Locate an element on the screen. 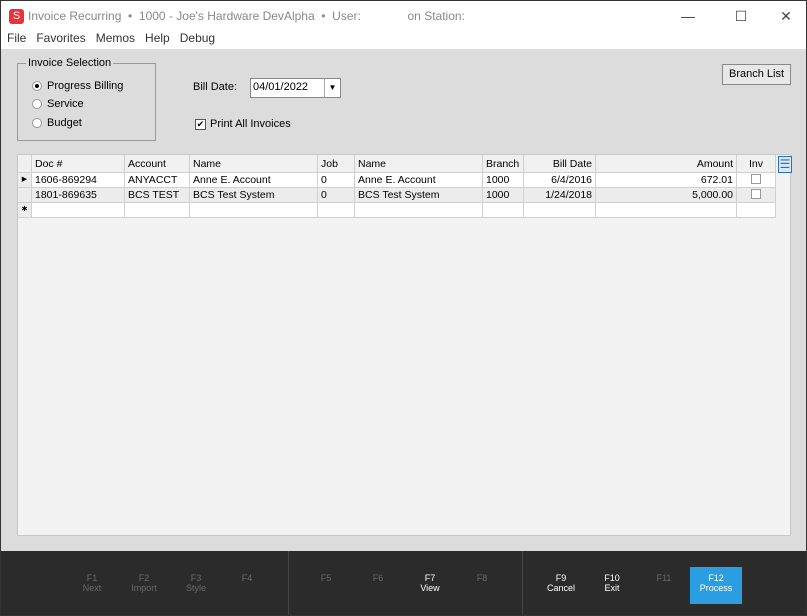 The height and width of the screenshot is (616, 807). radio-label: Progress Billing is located at coordinates (85, 86).